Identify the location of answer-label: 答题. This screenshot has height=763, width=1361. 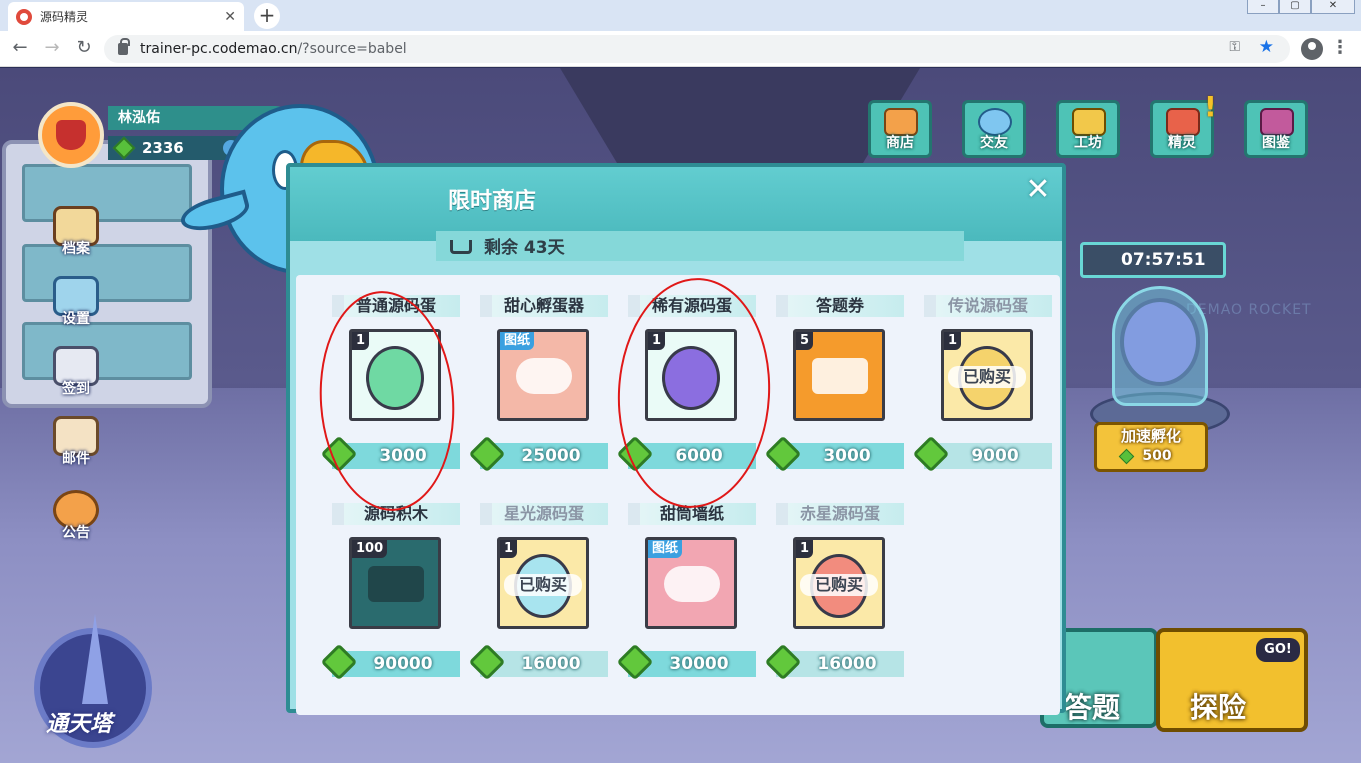
(1092, 707).